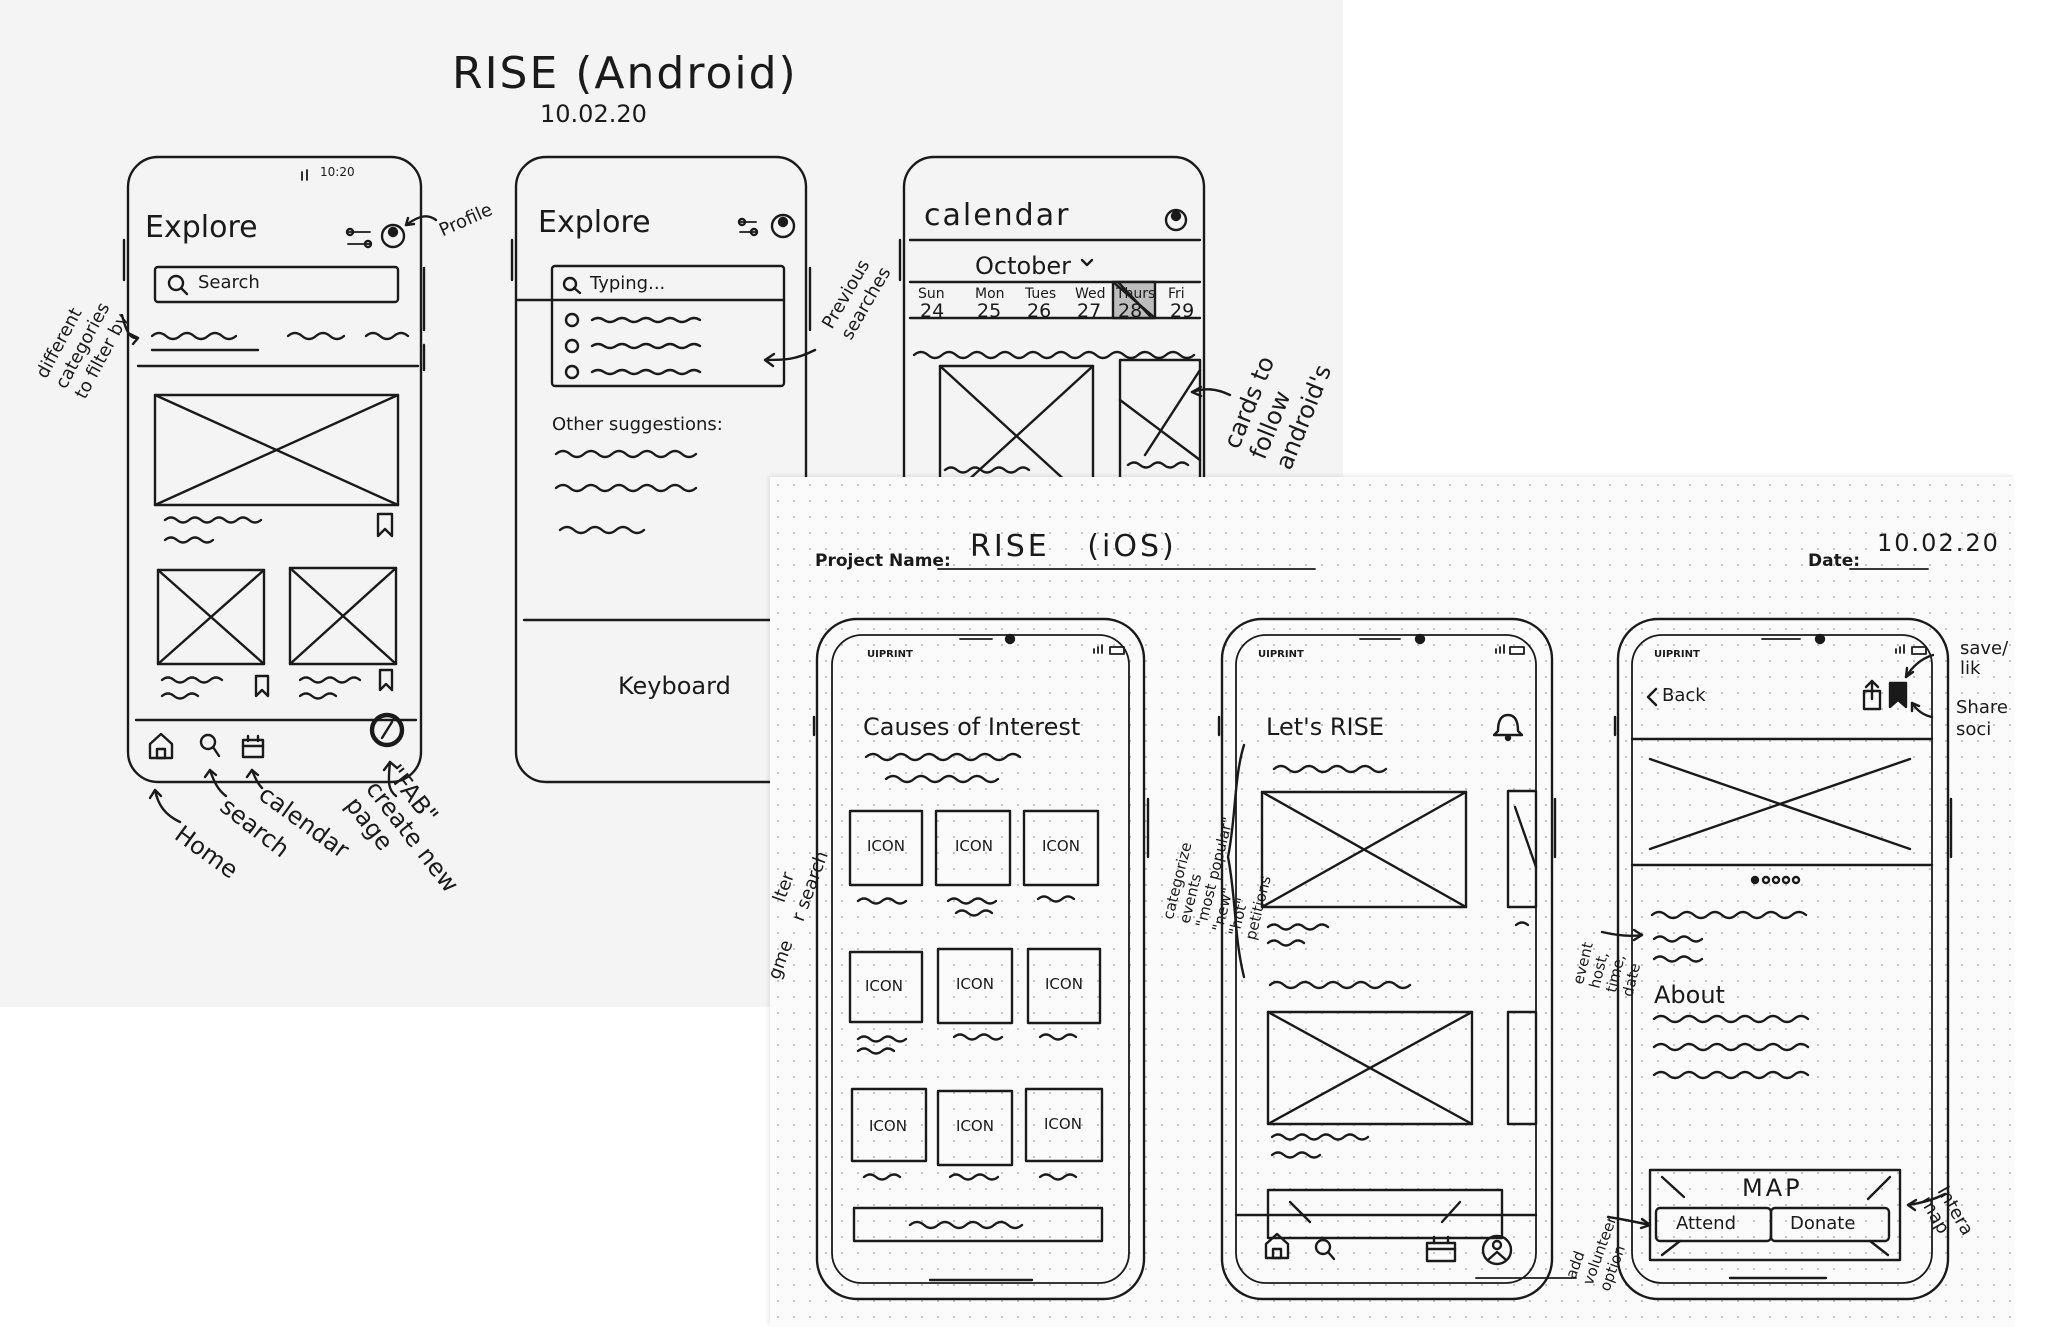 This screenshot has width=2051, height=1327. What do you see at coordinates (1677, 654) in the screenshot?
I see `brand-label-3: UIPRINT` at bounding box center [1677, 654].